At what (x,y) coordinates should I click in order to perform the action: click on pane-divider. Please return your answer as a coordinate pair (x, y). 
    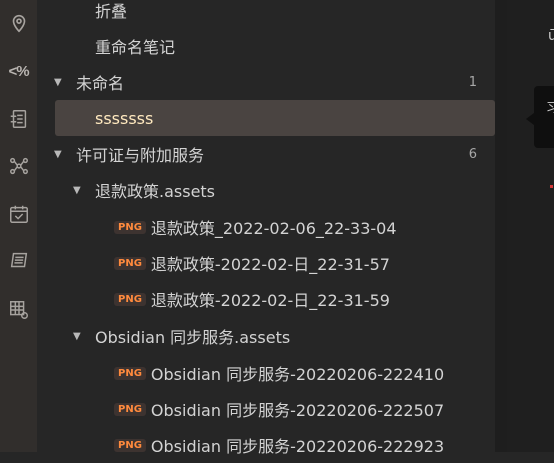
    Looking at the image, I should click on (501, 226).